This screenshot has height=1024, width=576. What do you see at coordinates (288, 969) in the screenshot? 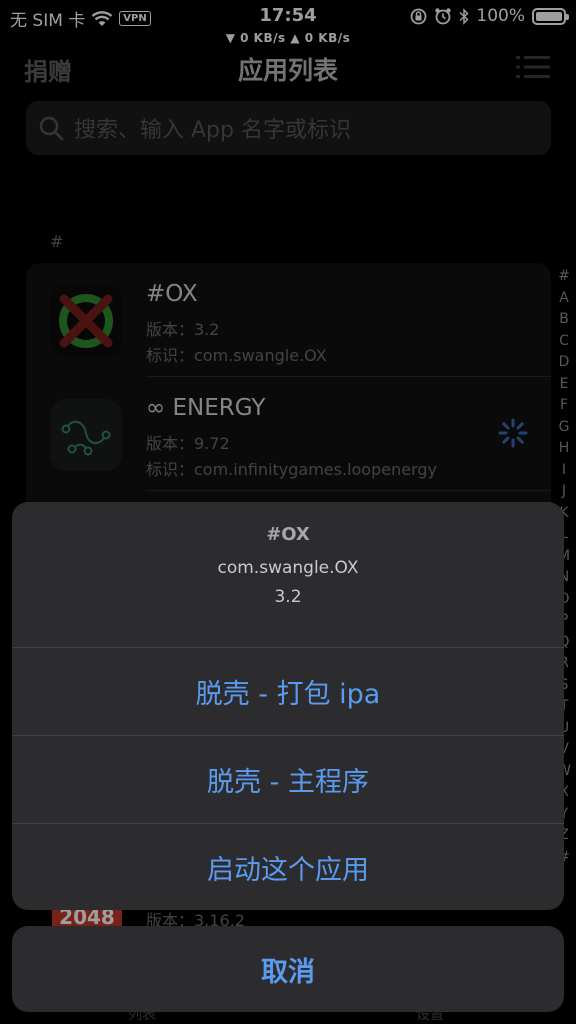
I see `cancel-button: 取消` at bounding box center [288, 969].